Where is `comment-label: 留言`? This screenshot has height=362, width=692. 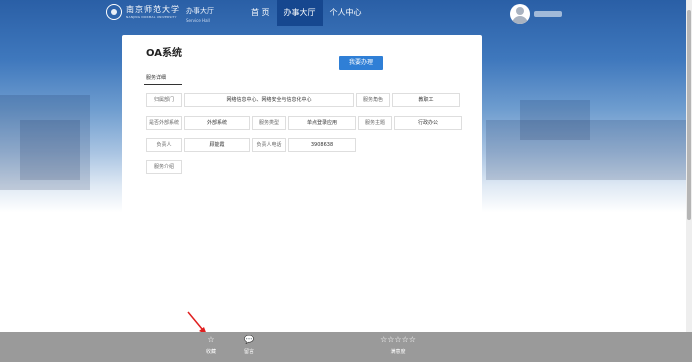
comment-label: 留言 is located at coordinates (248, 352).